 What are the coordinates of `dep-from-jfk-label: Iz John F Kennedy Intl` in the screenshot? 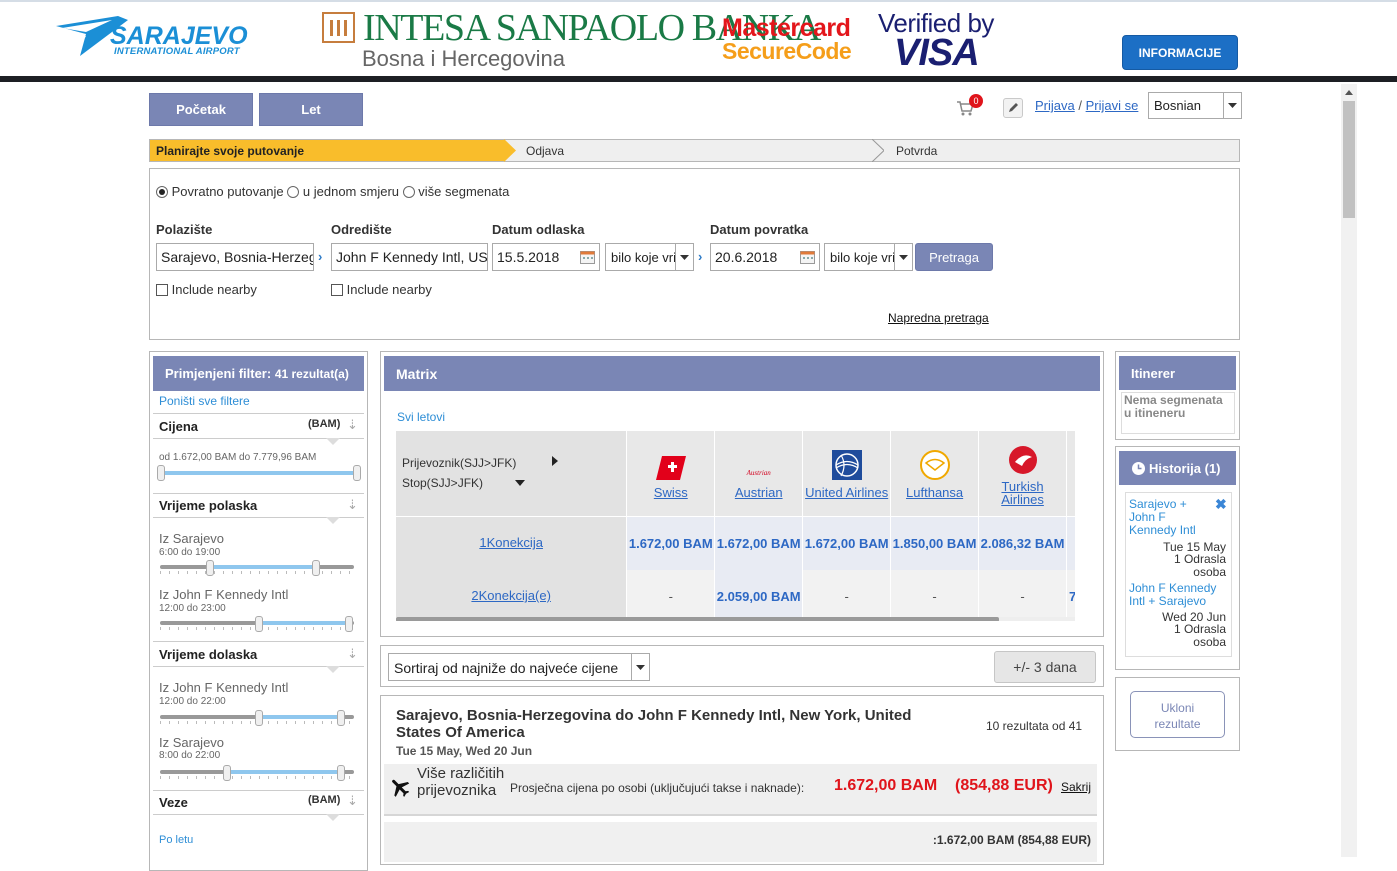 It's located at (224, 594).